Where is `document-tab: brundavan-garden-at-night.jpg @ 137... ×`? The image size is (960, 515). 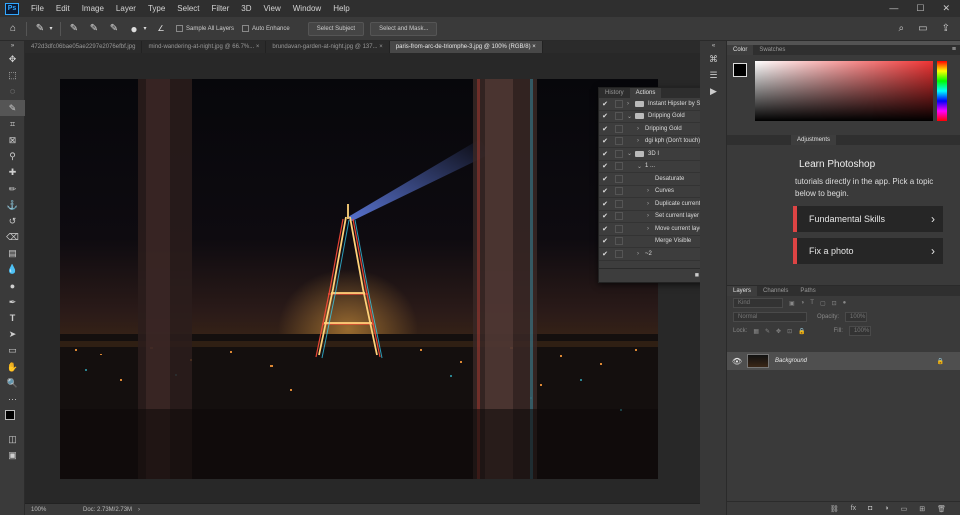
document-tab: brundavan-garden-at-night.jpg @ 137... × is located at coordinates (328, 47).